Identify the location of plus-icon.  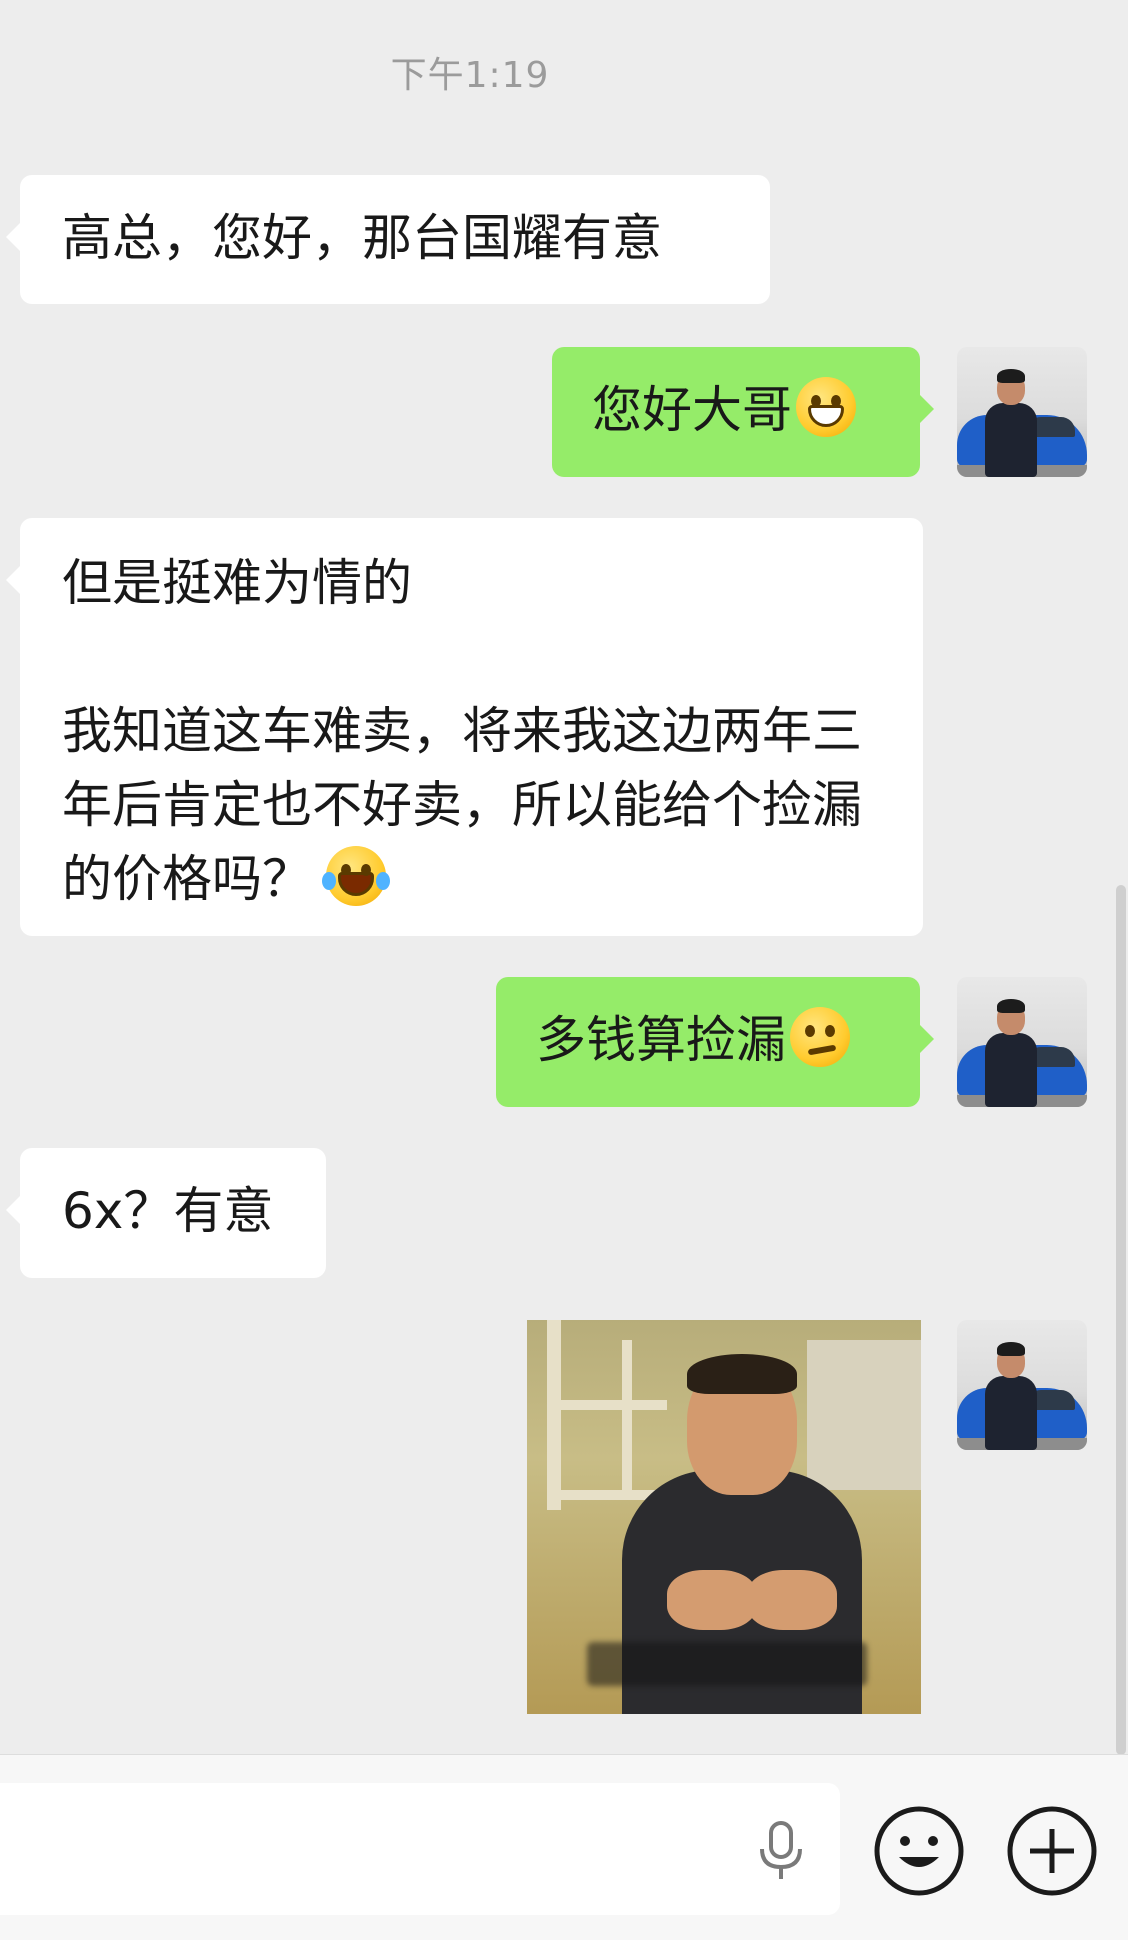
(1052, 1851).